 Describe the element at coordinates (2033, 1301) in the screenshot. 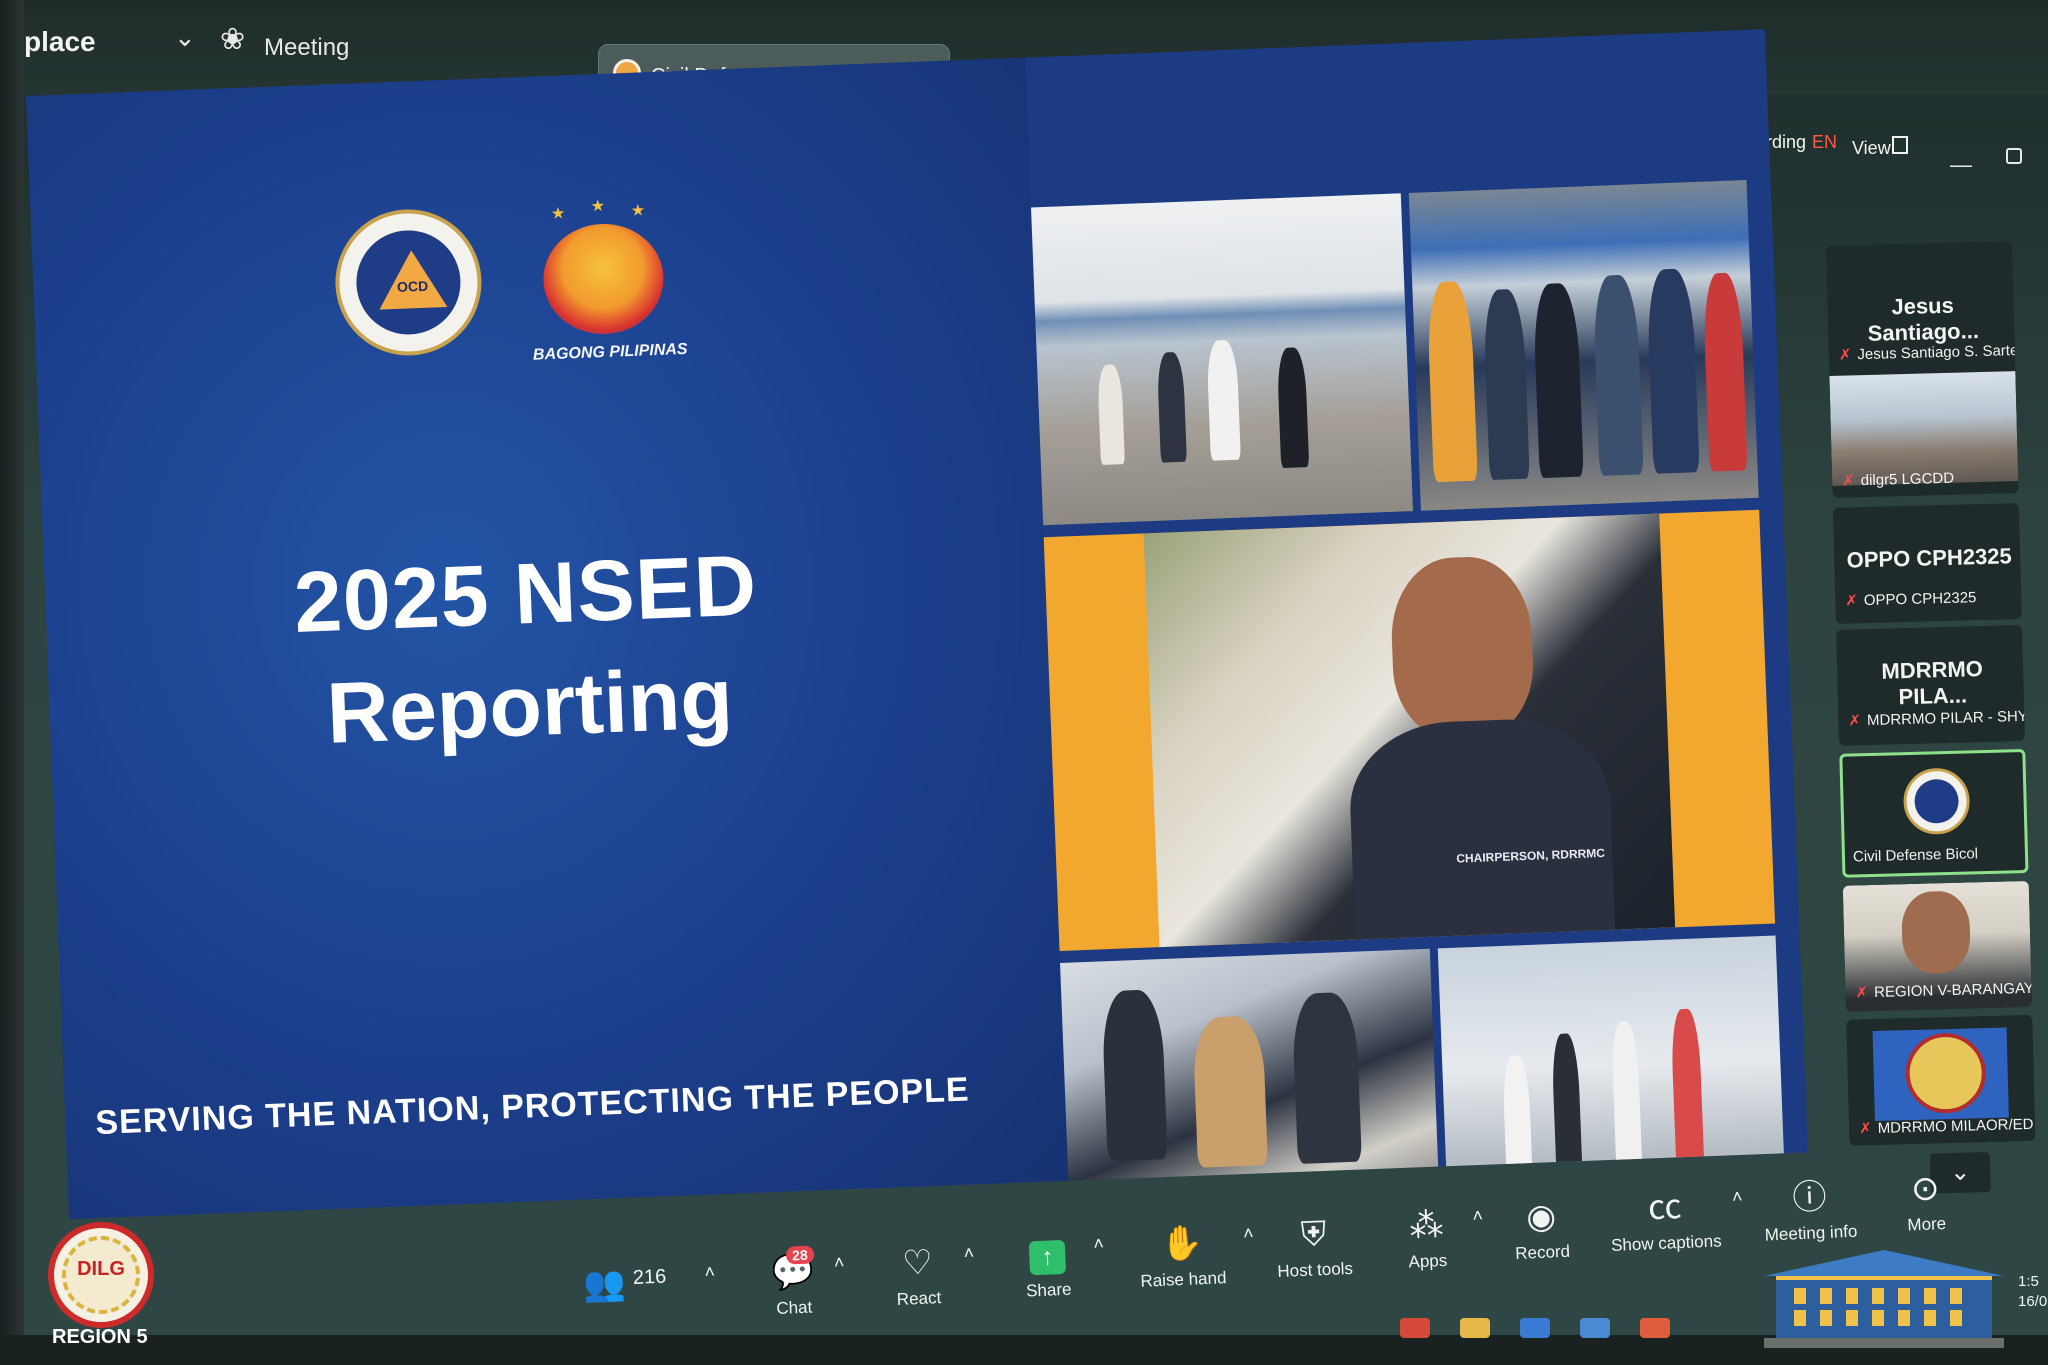

I see `clock-date: 16/05` at that location.